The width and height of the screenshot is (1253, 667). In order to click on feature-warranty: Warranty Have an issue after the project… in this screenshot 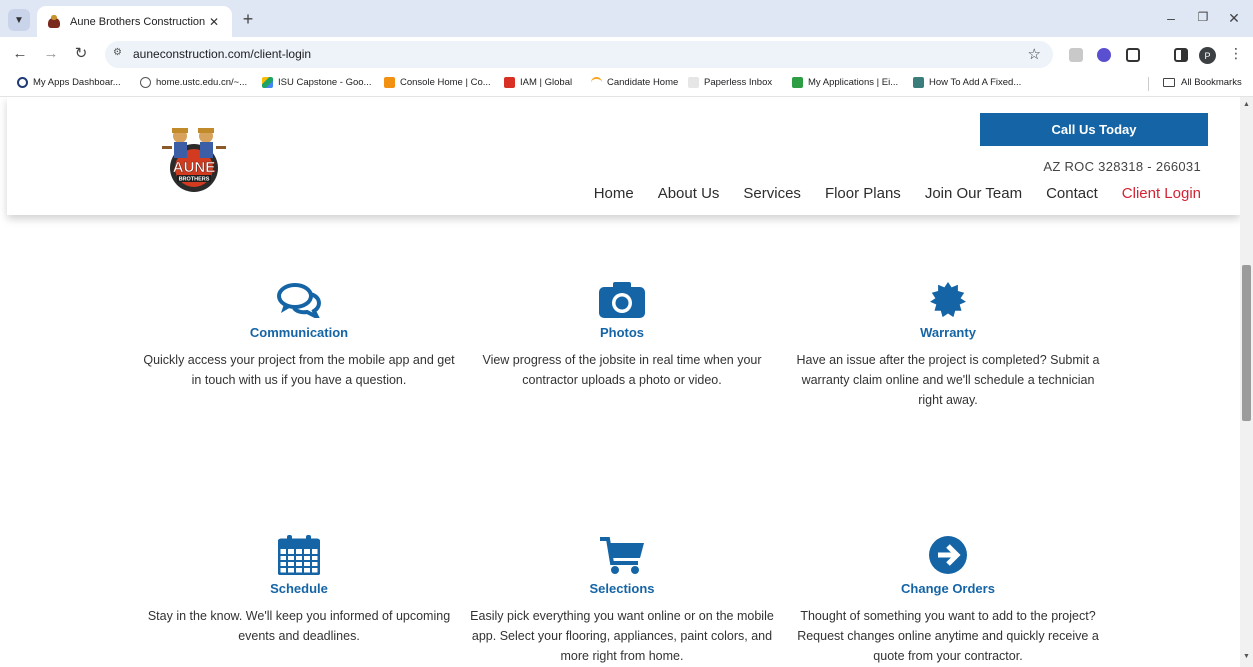, I will do `click(948, 346)`.